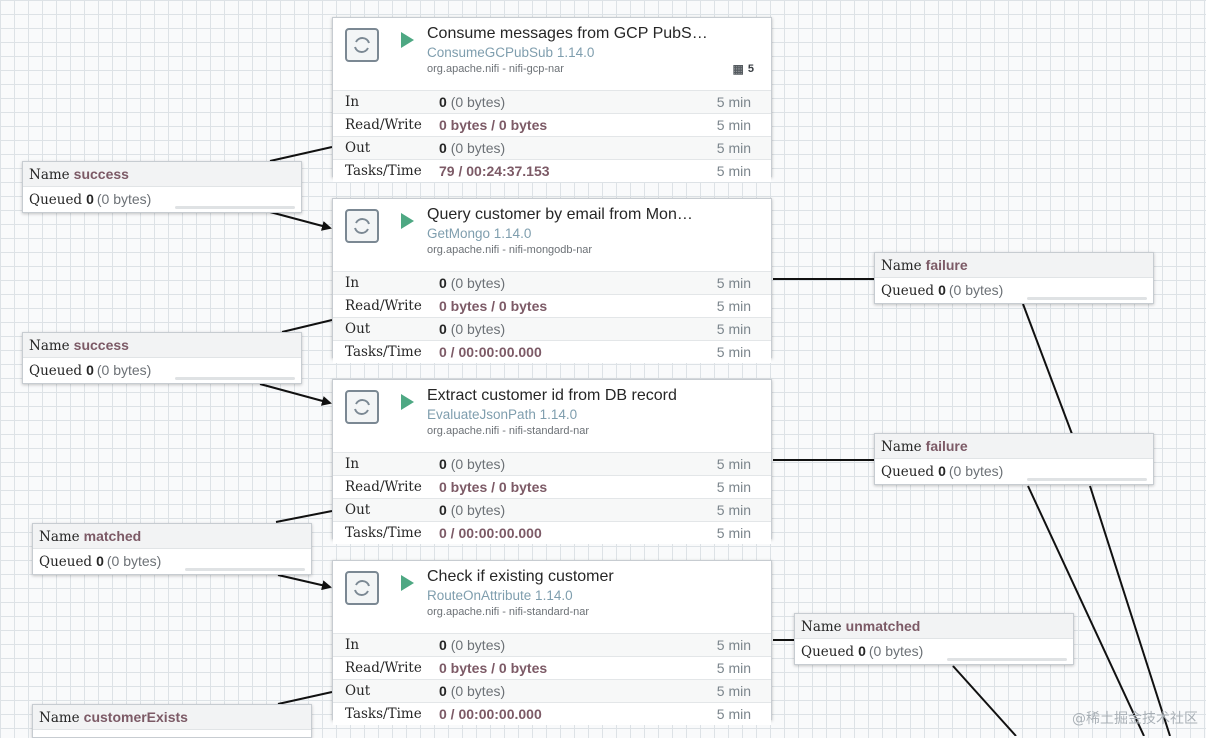 This screenshot has width=1206, height=738. I want to click on conn-name: matched, so click(112, 536).